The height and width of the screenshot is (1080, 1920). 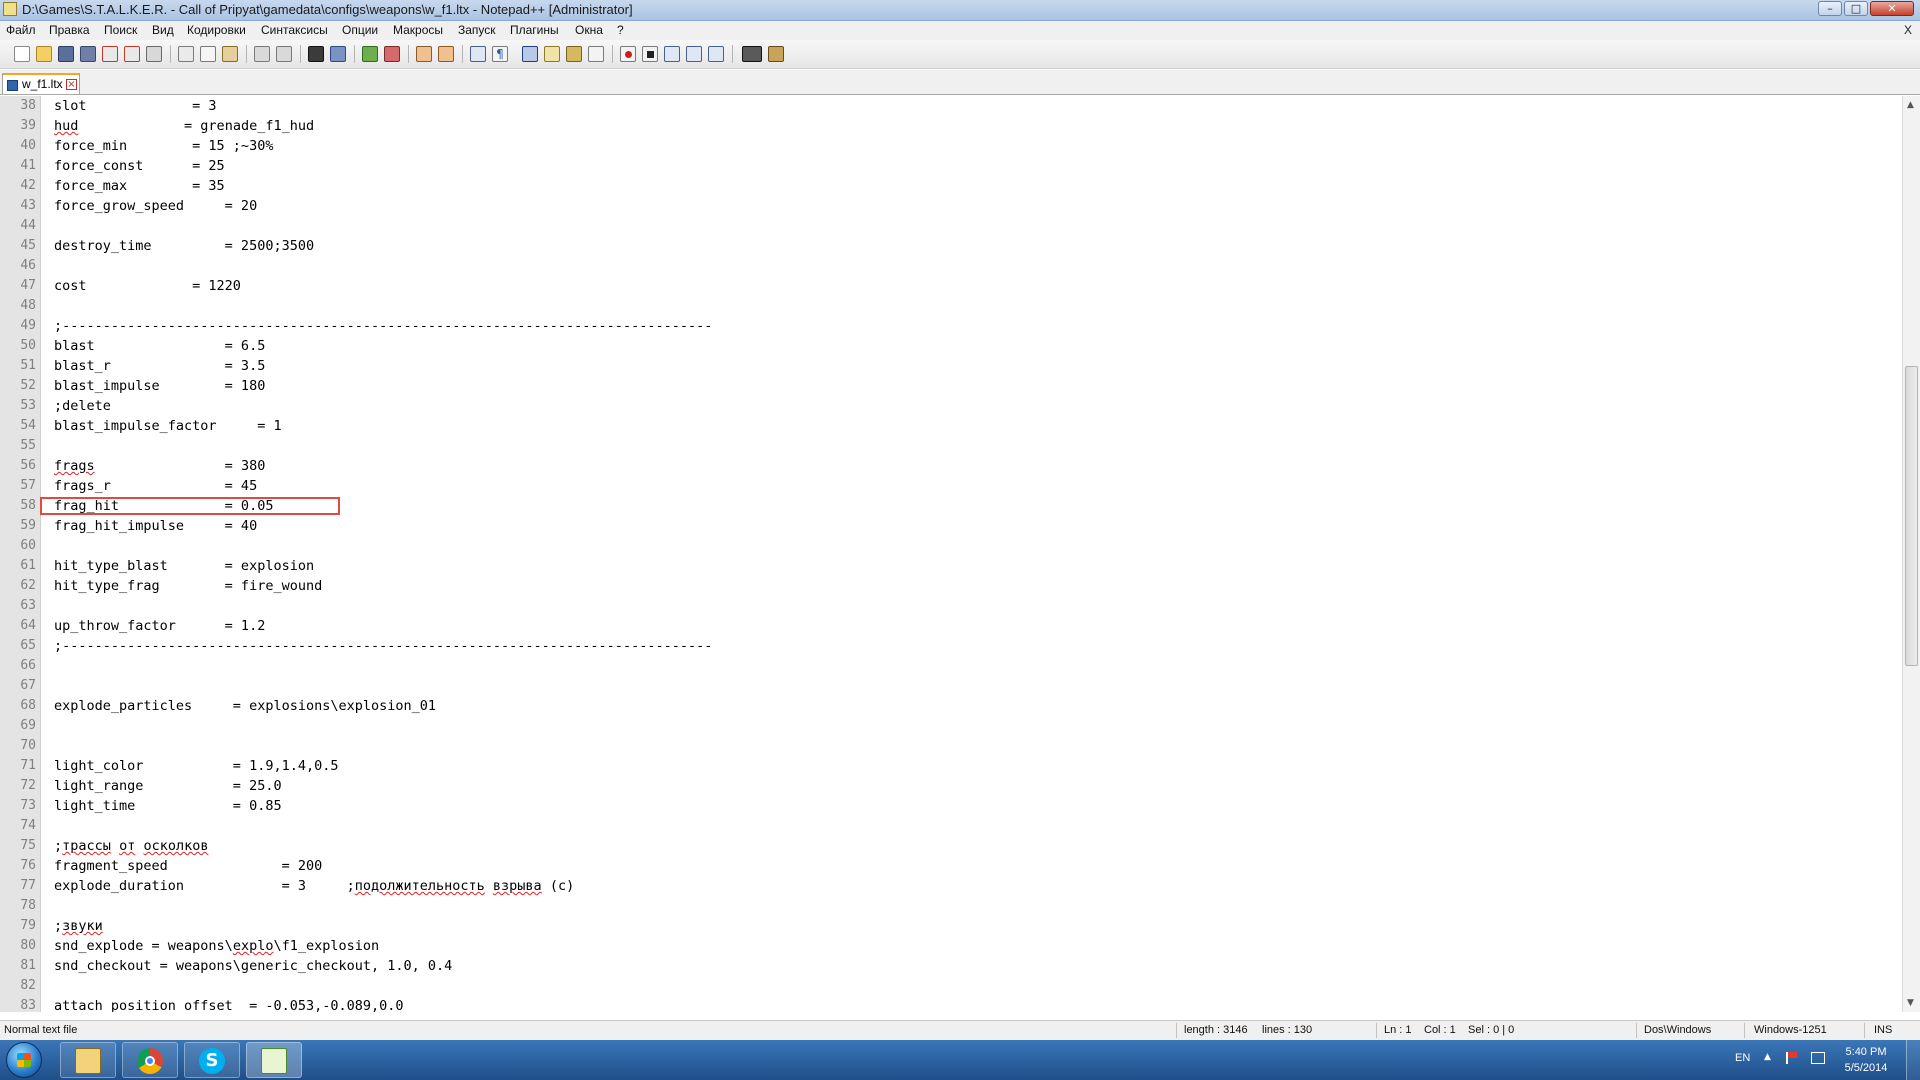 I want to click on language-indicator: EN, so click(x=1742, y=1058).